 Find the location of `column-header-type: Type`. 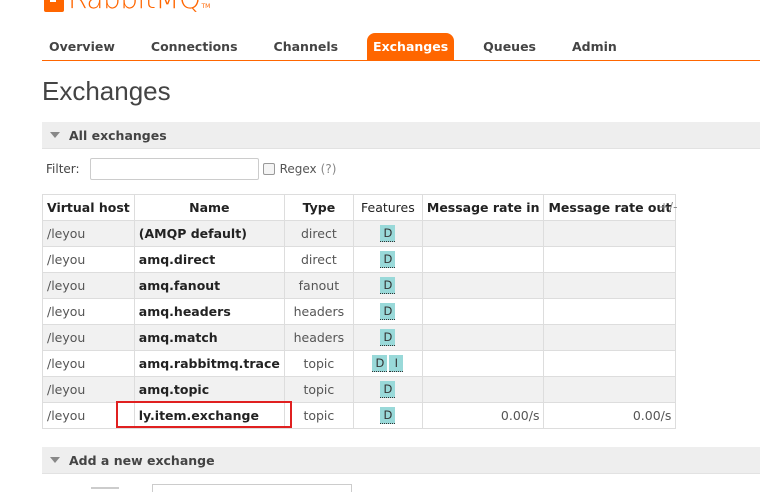

column-header-type: Type is located at coordinates (318, 207).